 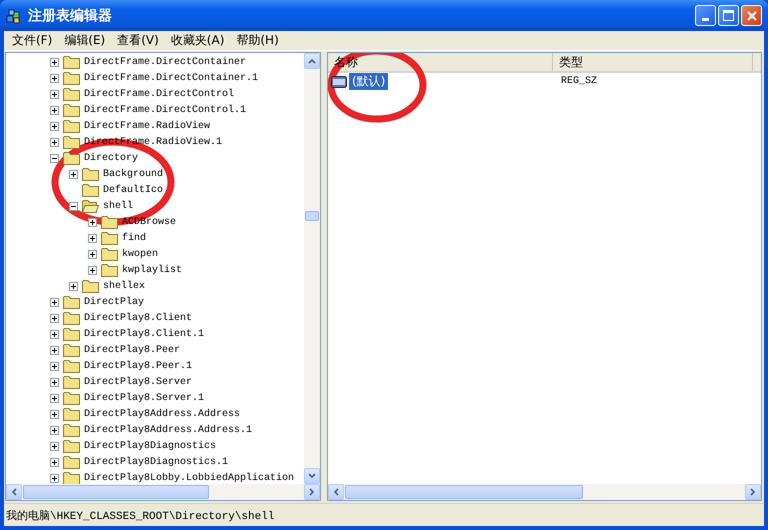 I want to click on close-button, so click(x=751, y=15).